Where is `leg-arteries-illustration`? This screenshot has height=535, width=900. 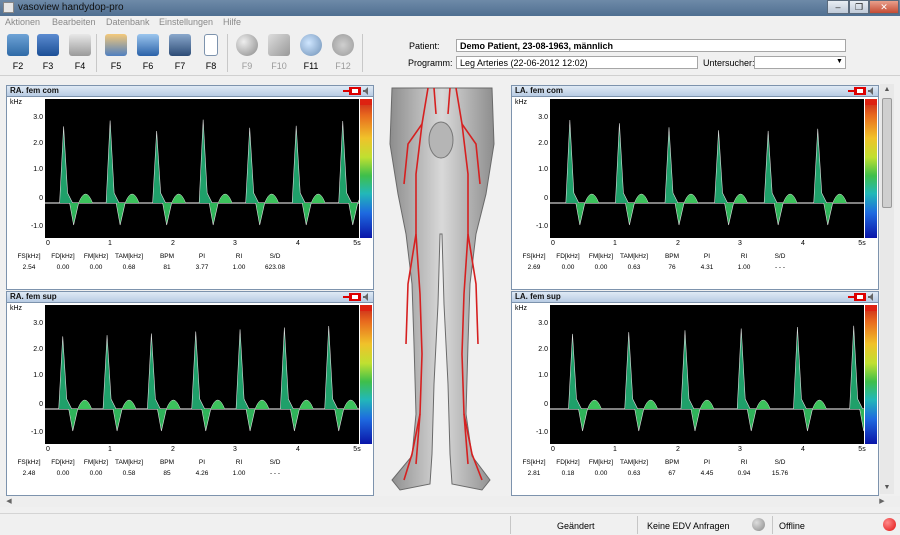 leg-arteries-illustration is located at coordinates (442, 289).